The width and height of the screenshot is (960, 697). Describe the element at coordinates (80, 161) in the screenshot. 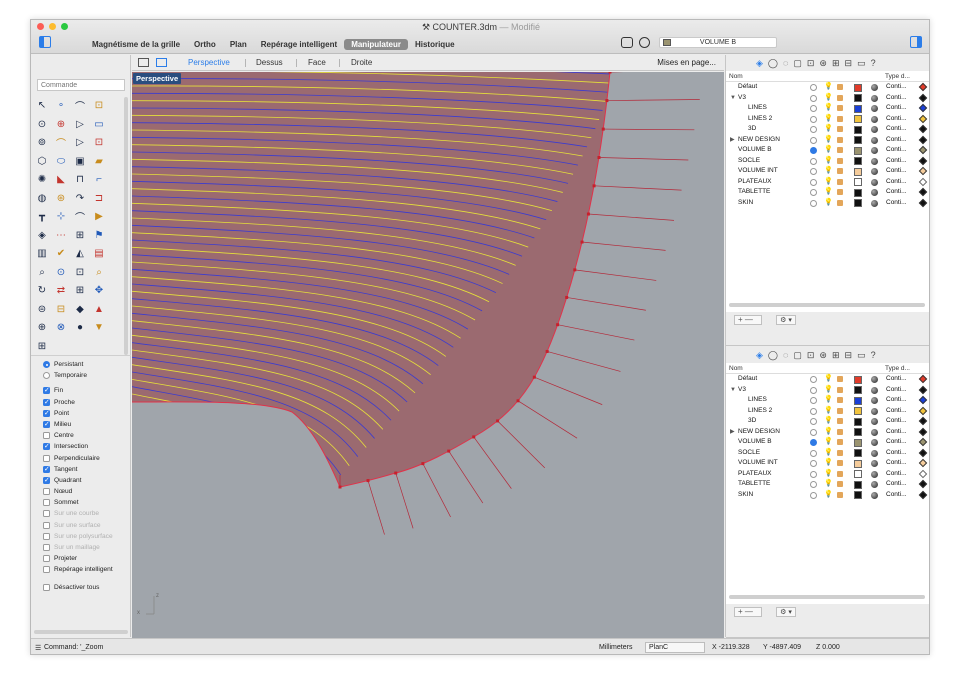

I see `tool-icon-14: ▣` at that location.